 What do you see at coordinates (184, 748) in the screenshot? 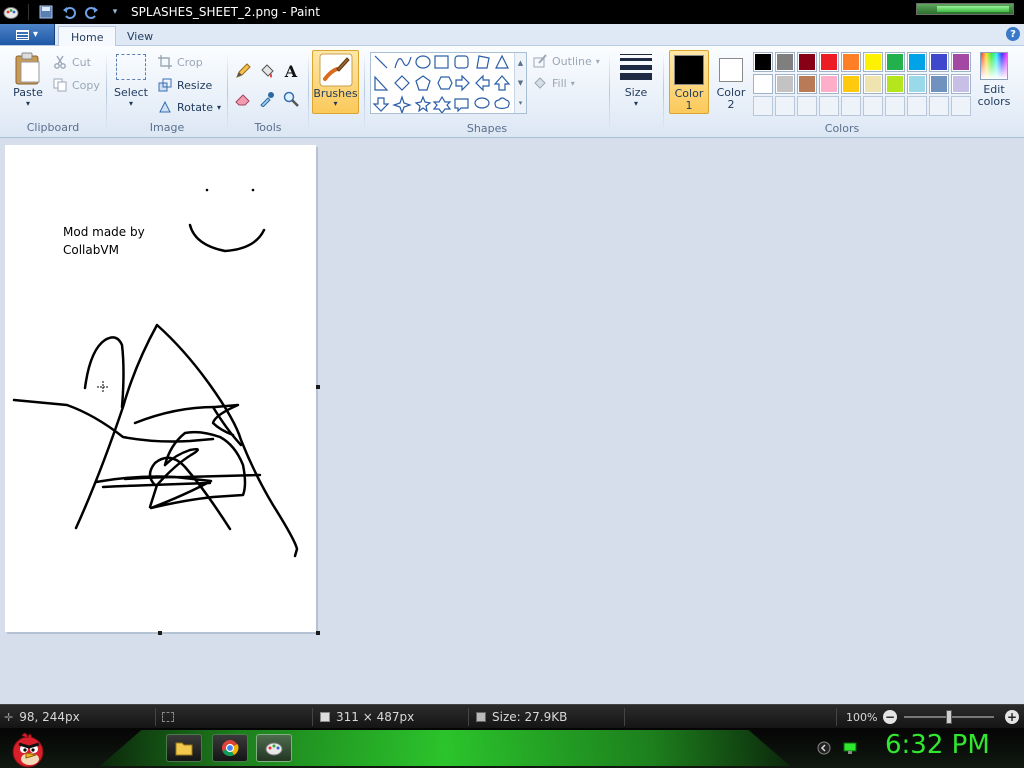
I see `taskbar-explorer` at bounding box center [184, 748].